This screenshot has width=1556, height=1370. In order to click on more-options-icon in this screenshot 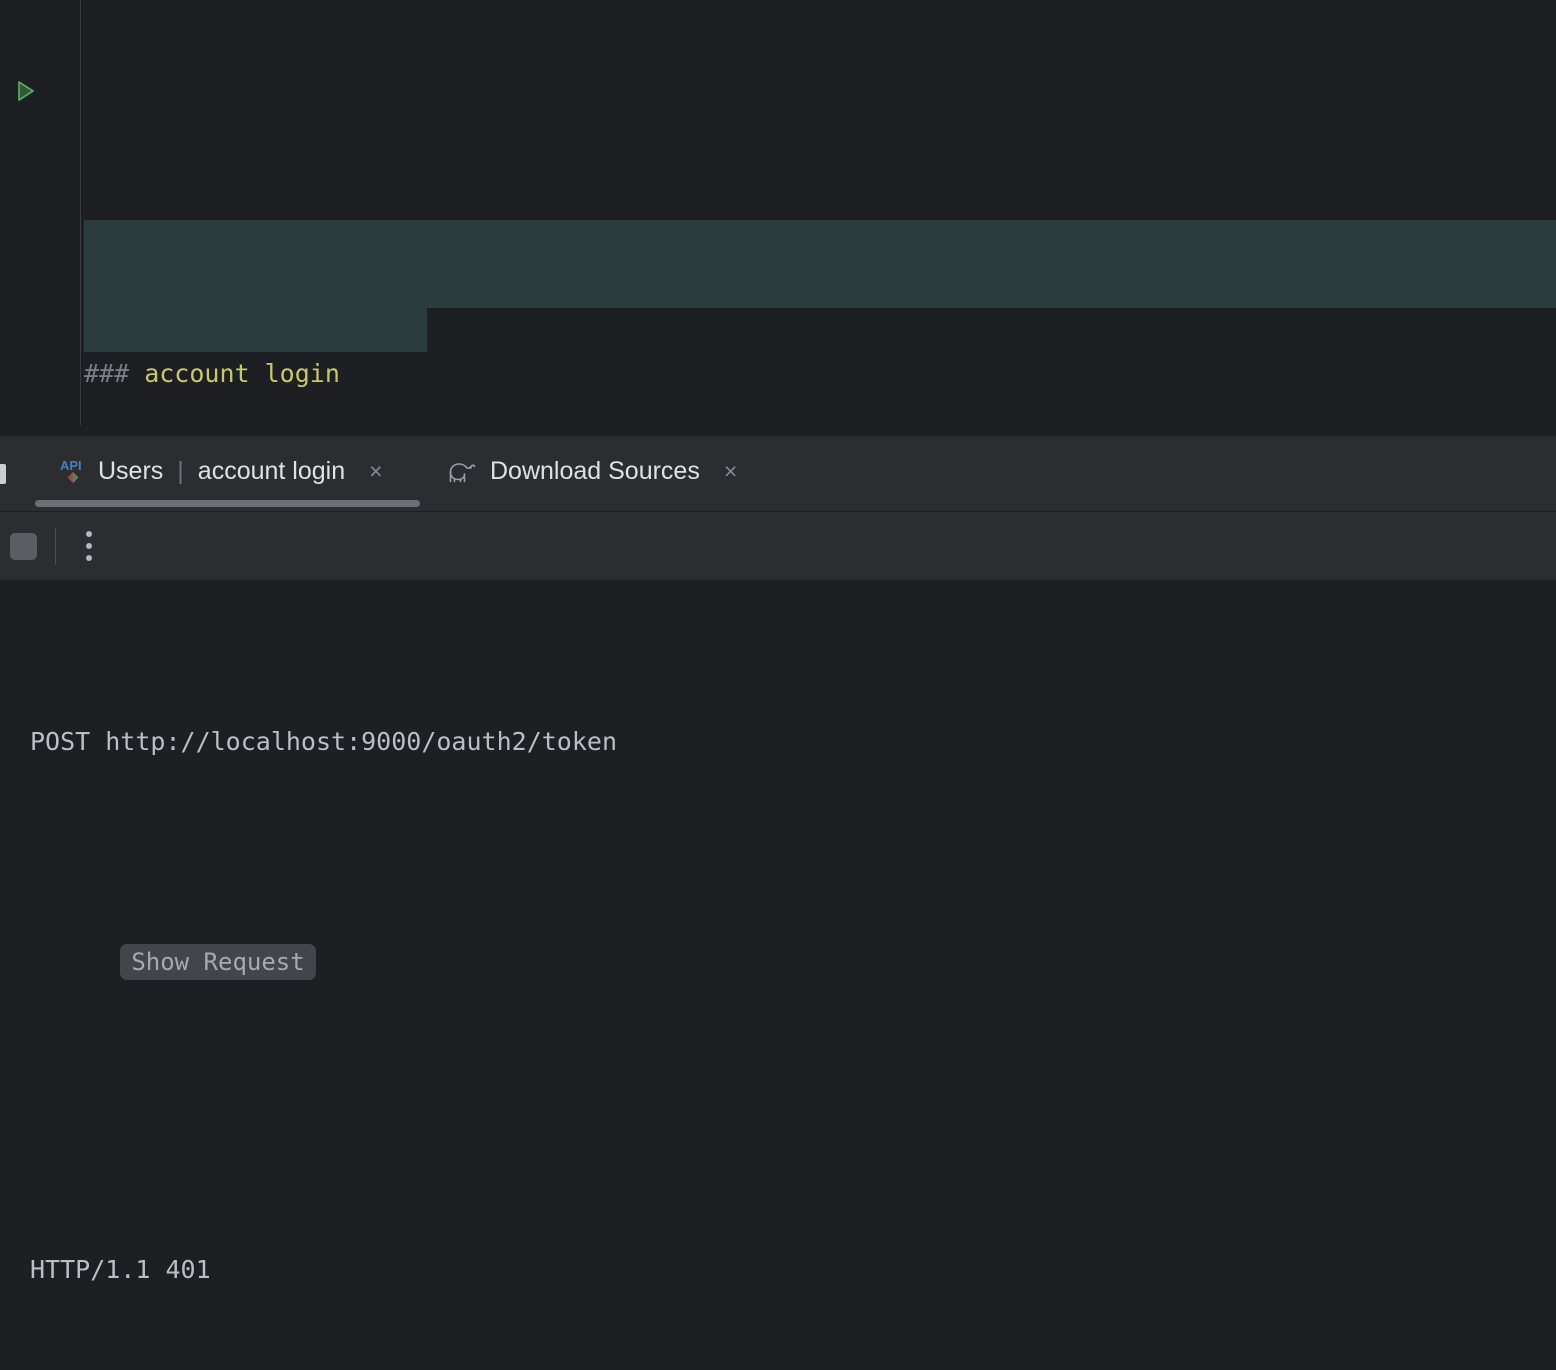, I will do `click(89, 546)`.